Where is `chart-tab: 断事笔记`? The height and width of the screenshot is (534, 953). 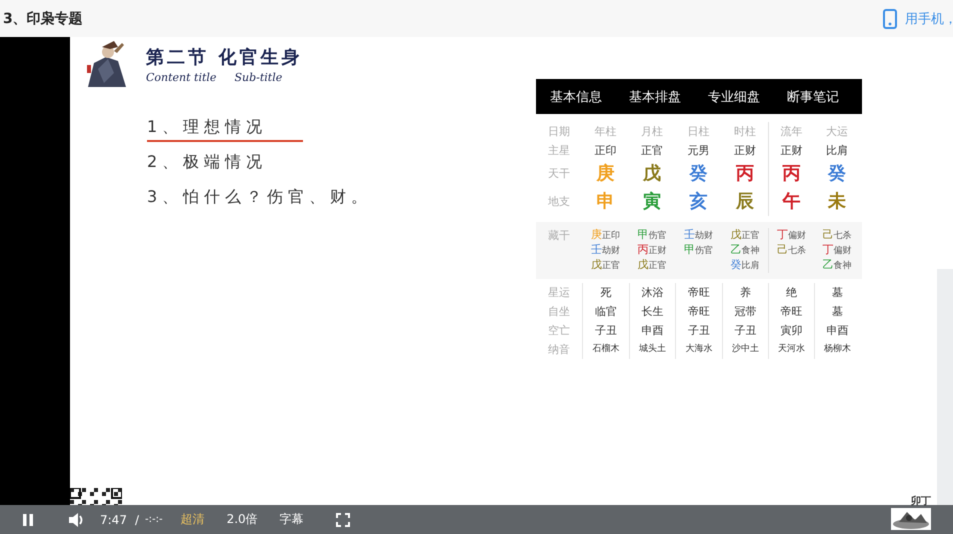
chart-tab: 断事笔记 is located at coordinates (813, 97).